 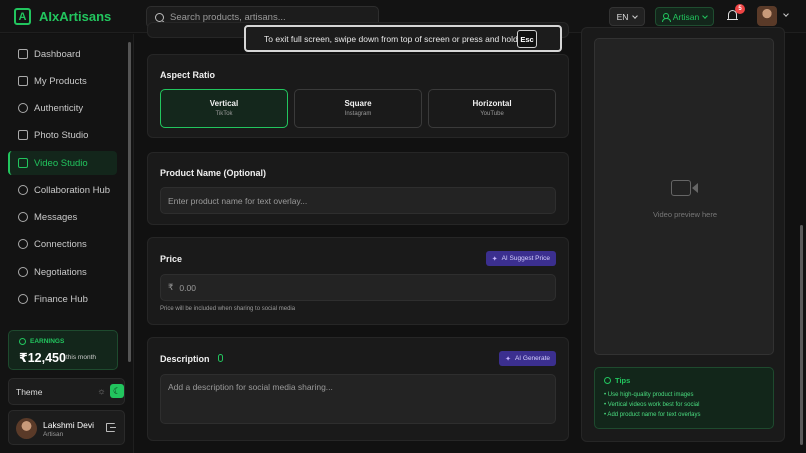 What do you see at coordinates (23, 190) in the screenshot?
I see `users-icon` at bounding box center [23, 190].